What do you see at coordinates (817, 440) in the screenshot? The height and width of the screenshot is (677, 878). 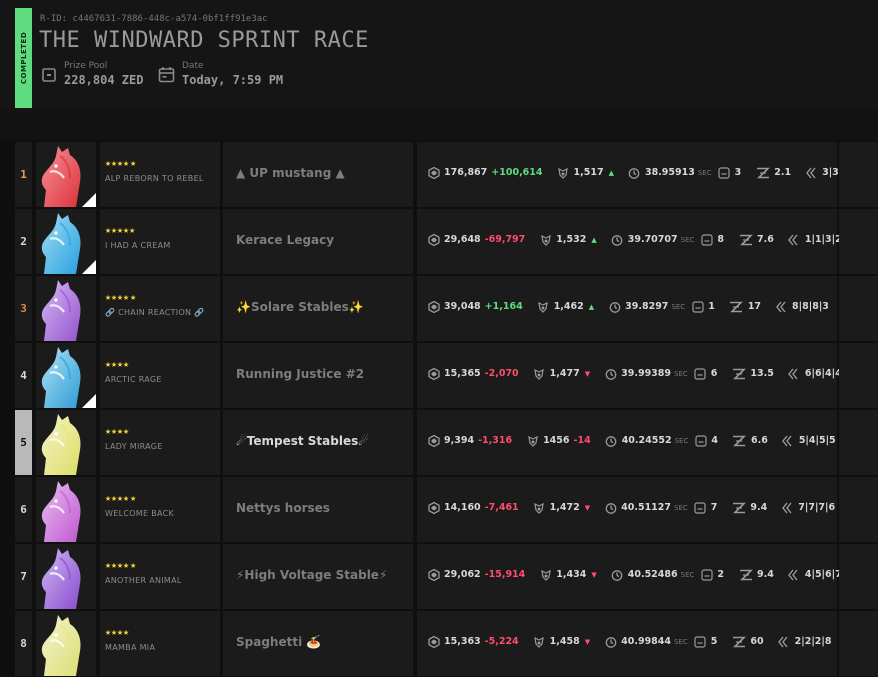 I see `recent-history: 5|4|5|5` at bounding box center [817, 440].